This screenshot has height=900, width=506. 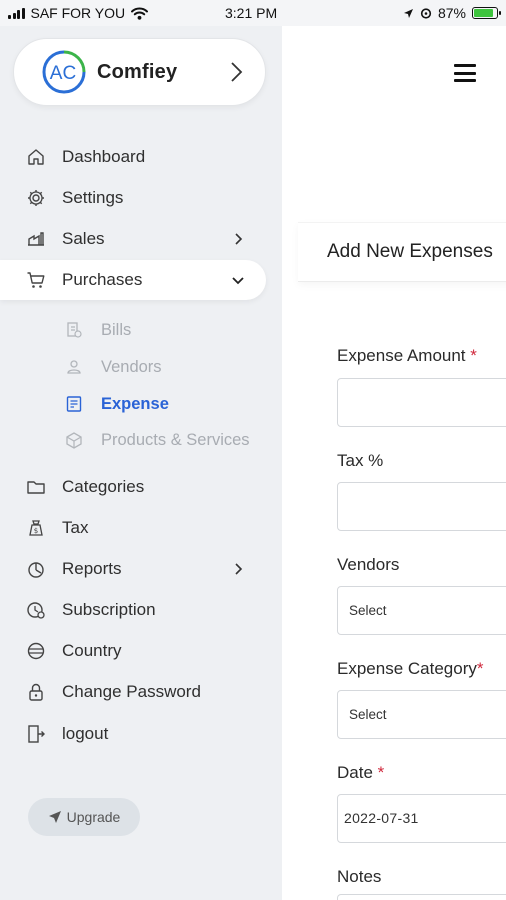 What do you see at coordinates (36, 610) in the screenshot?
I see `subscription-icon` at bounding box center [36, 610].